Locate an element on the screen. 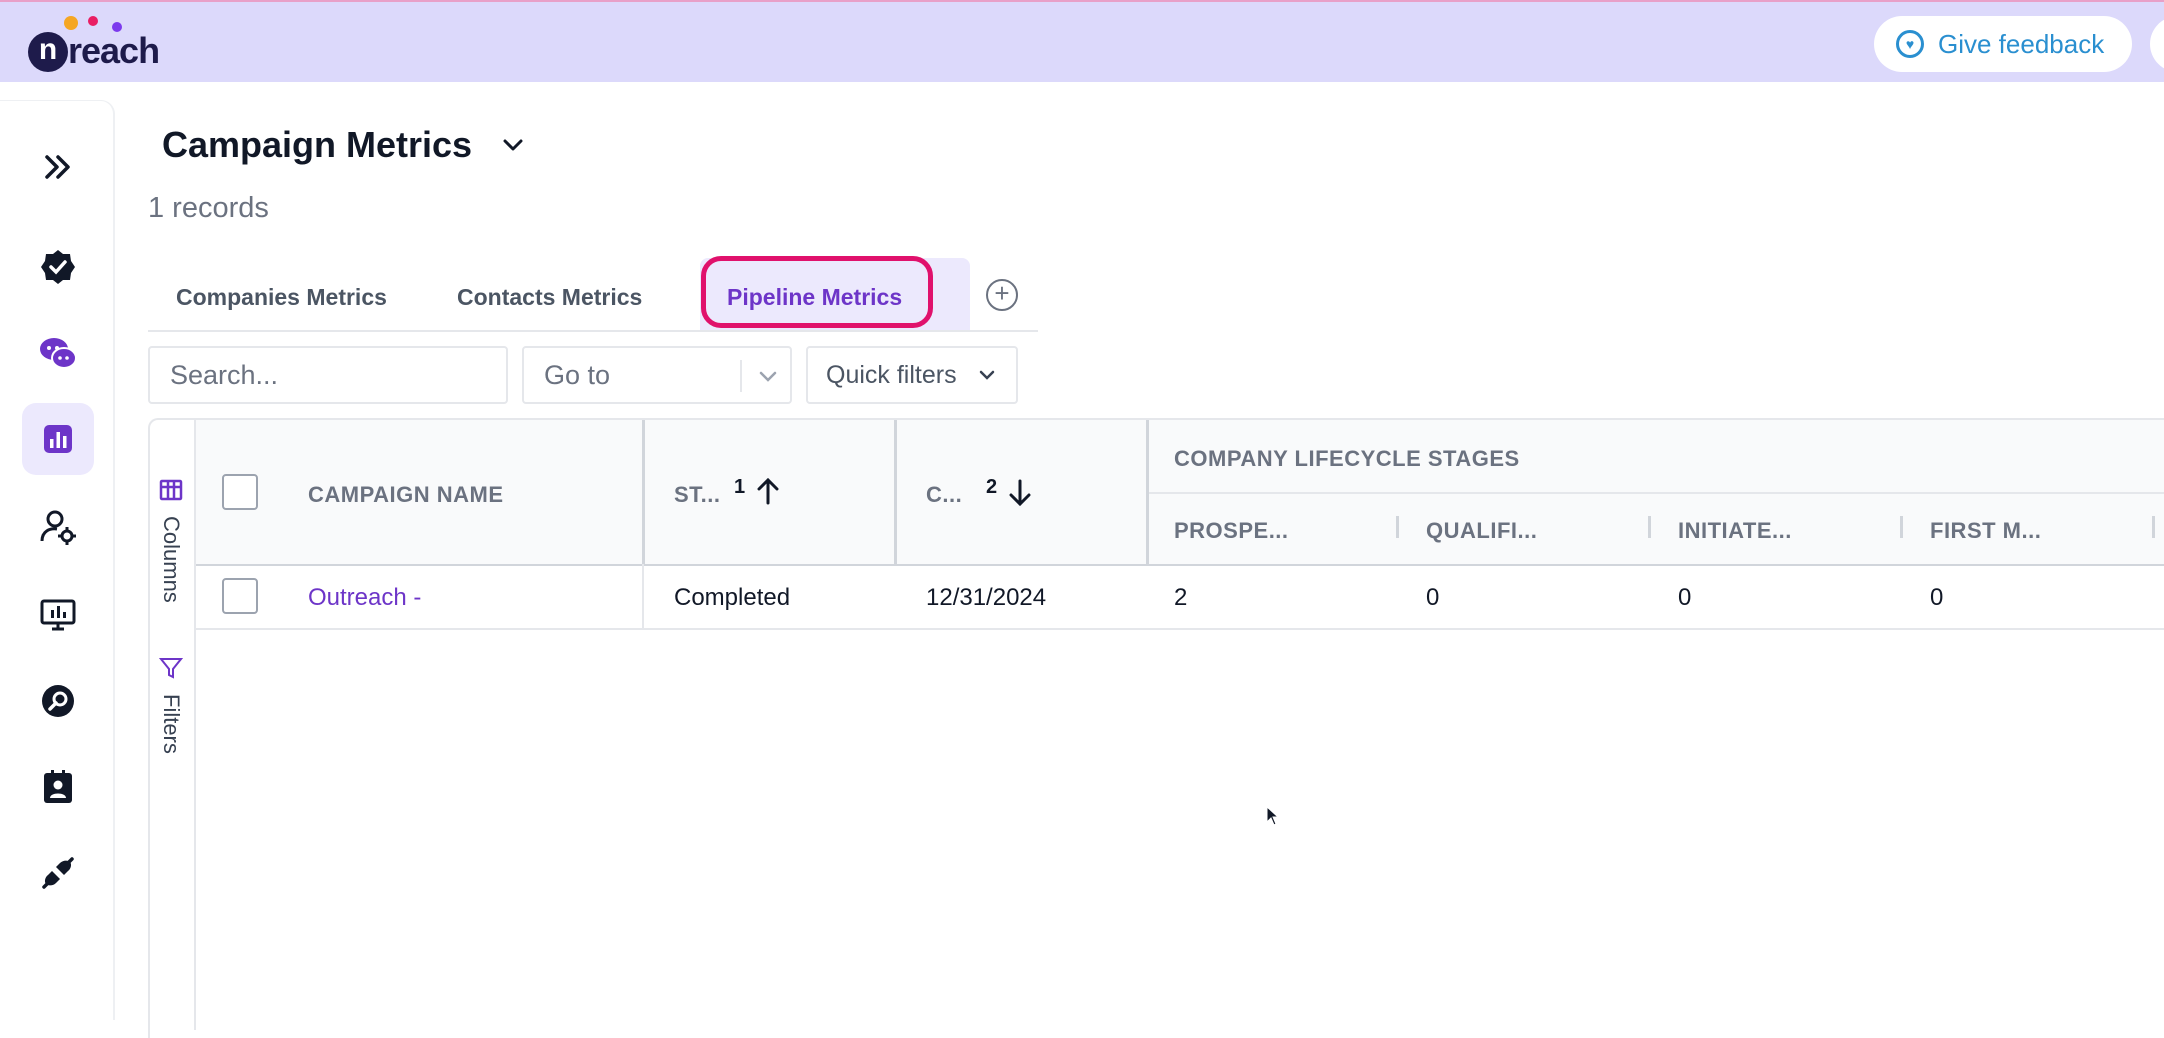 The height and width of the screenshot is (1038, 2164). plug-icon is located at coordinates (58, 873).